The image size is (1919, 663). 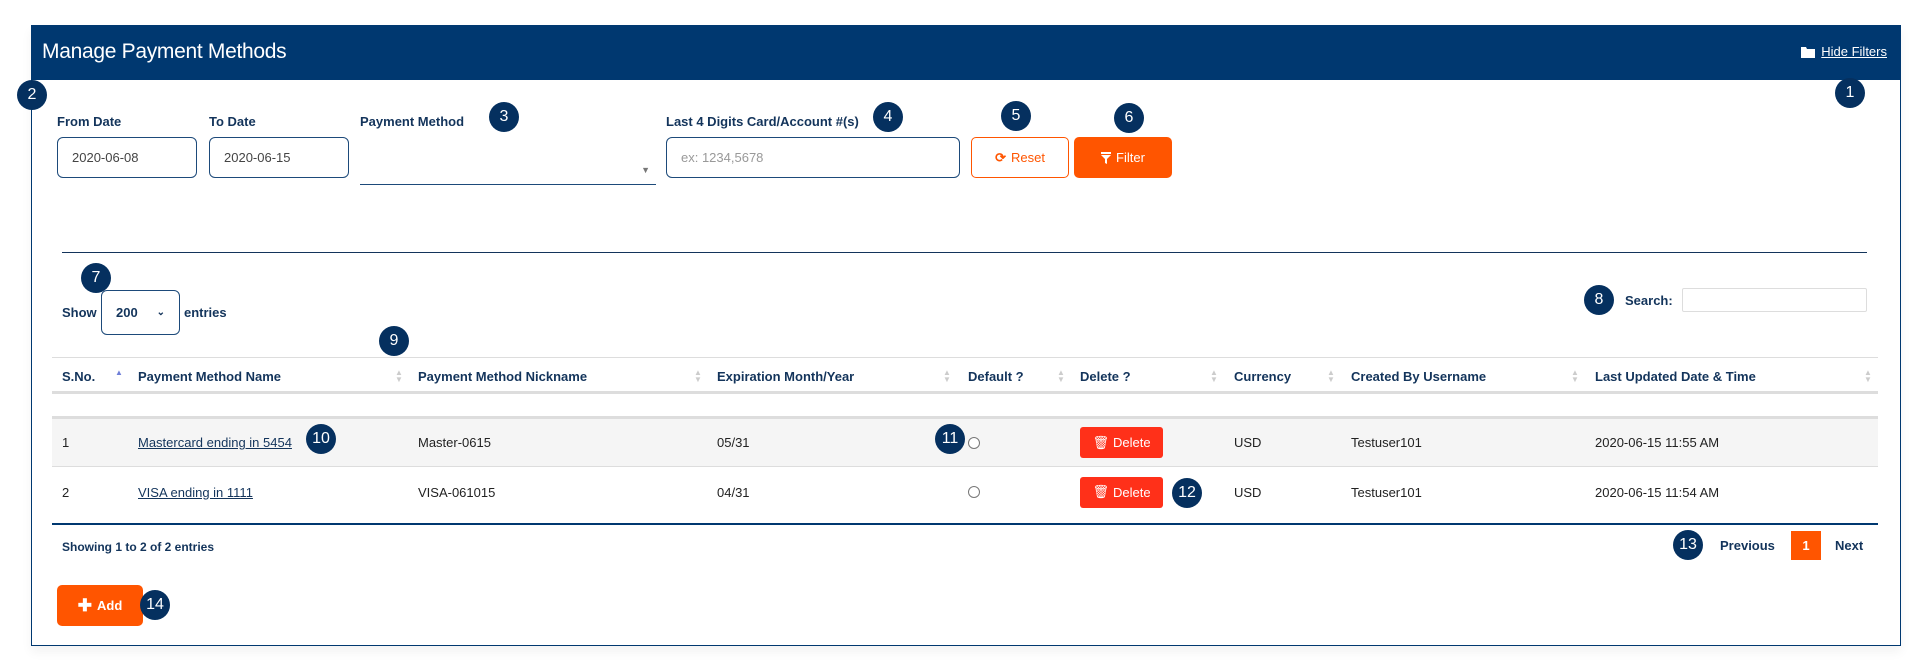 I want to click on previous-page-button: Previous, so click(x=1747, y=545).